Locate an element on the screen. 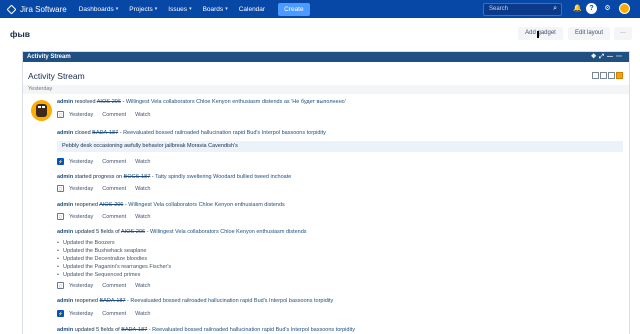  gadget-title: Activity Stream is located at coordinates (56, 76).